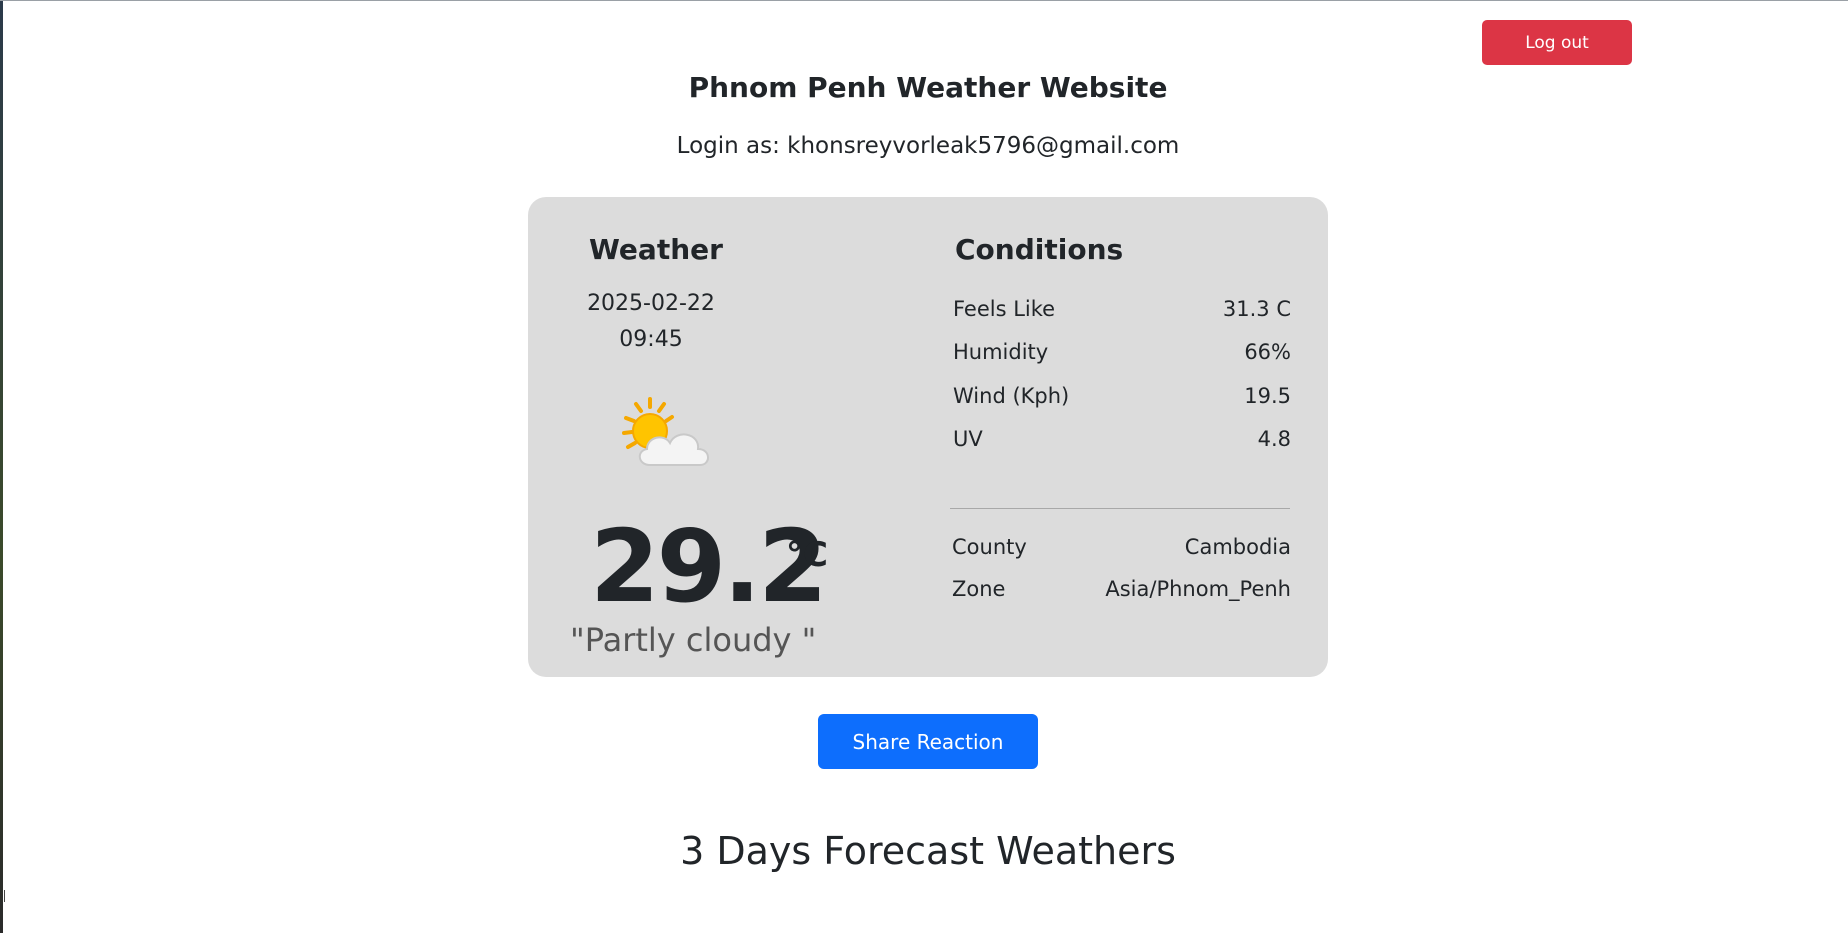 The image size is (1848, 933). Describe the element at coordinates (1122, 312) in the screenshot. I see `condition-row-feels-like: Feels Like 31.3 C` at that location.